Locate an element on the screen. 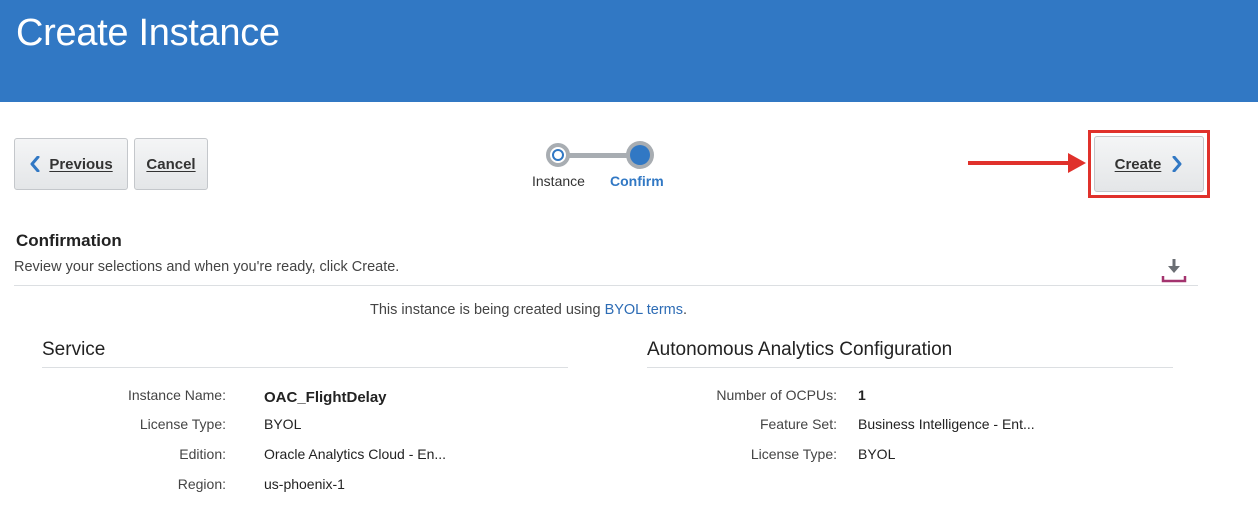  config-feature-set-label: Feature Set: is located at coordinates (798, 424).